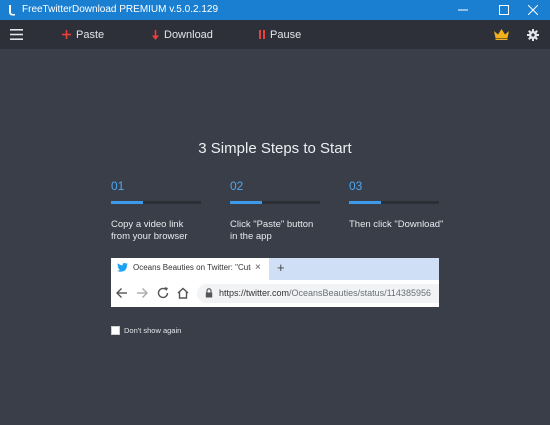 The width and height of the screenshot is (550, 425). Describe the element at coordinates (289, 231) in the screenshot. I see `step-description: Click "Paste" button in the app` at that location.